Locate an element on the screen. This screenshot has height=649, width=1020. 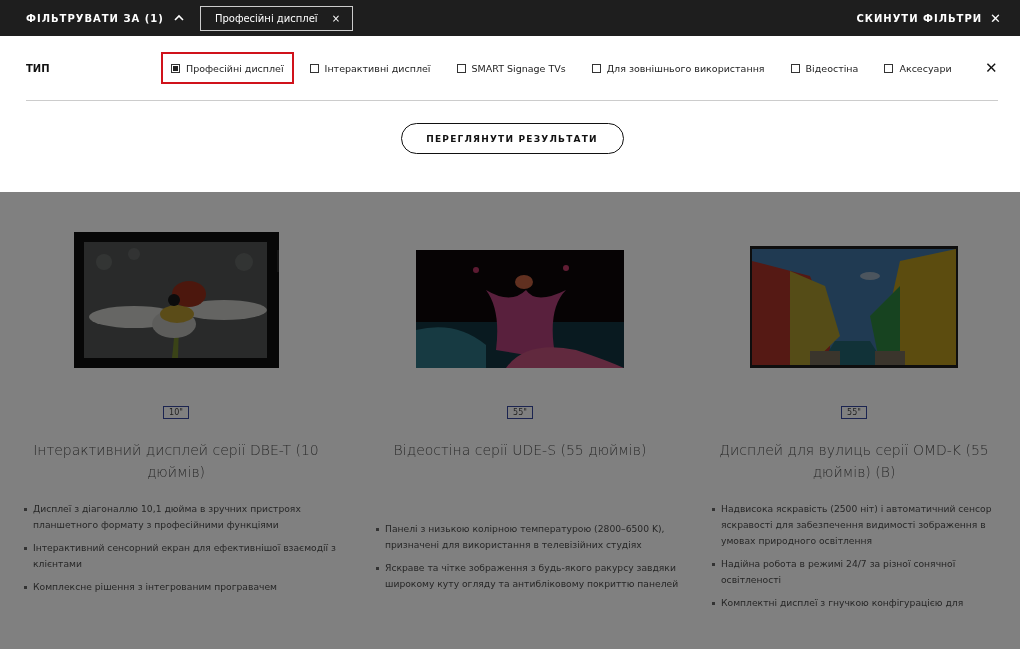
close-button: ✕ is located at coordinates (989, 68).